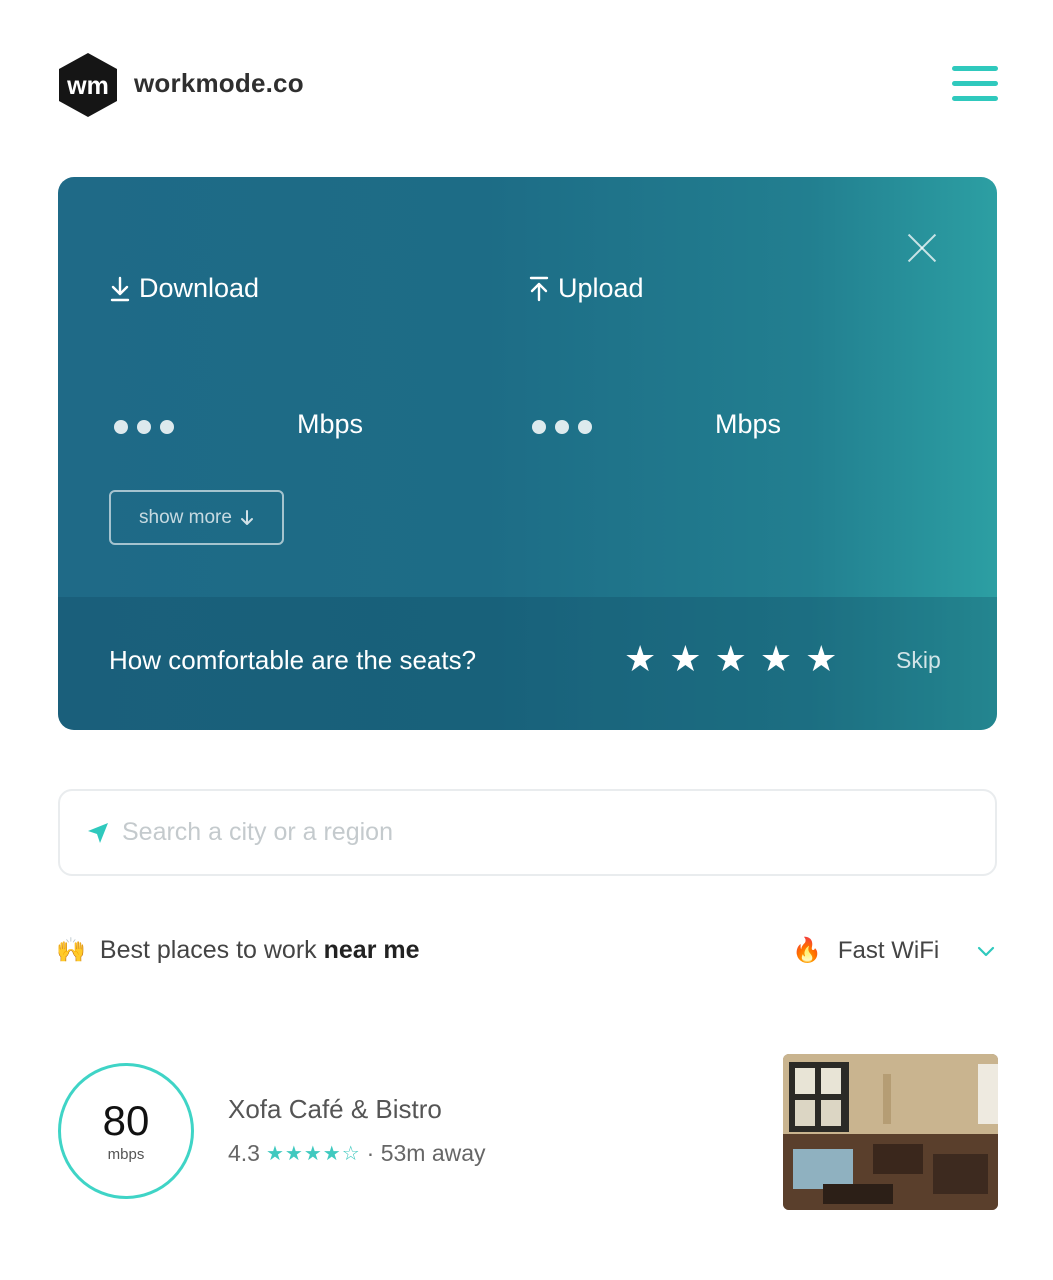 The width and height of the screenshot is (1053, 1280). I want to click on distance: · 53m away, so click(426, 1153).